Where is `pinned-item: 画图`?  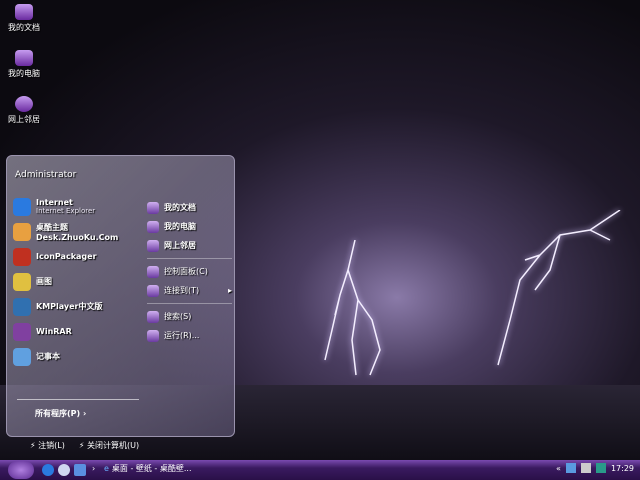 pinned-item: 画图 is located at coordinates (78, 281).